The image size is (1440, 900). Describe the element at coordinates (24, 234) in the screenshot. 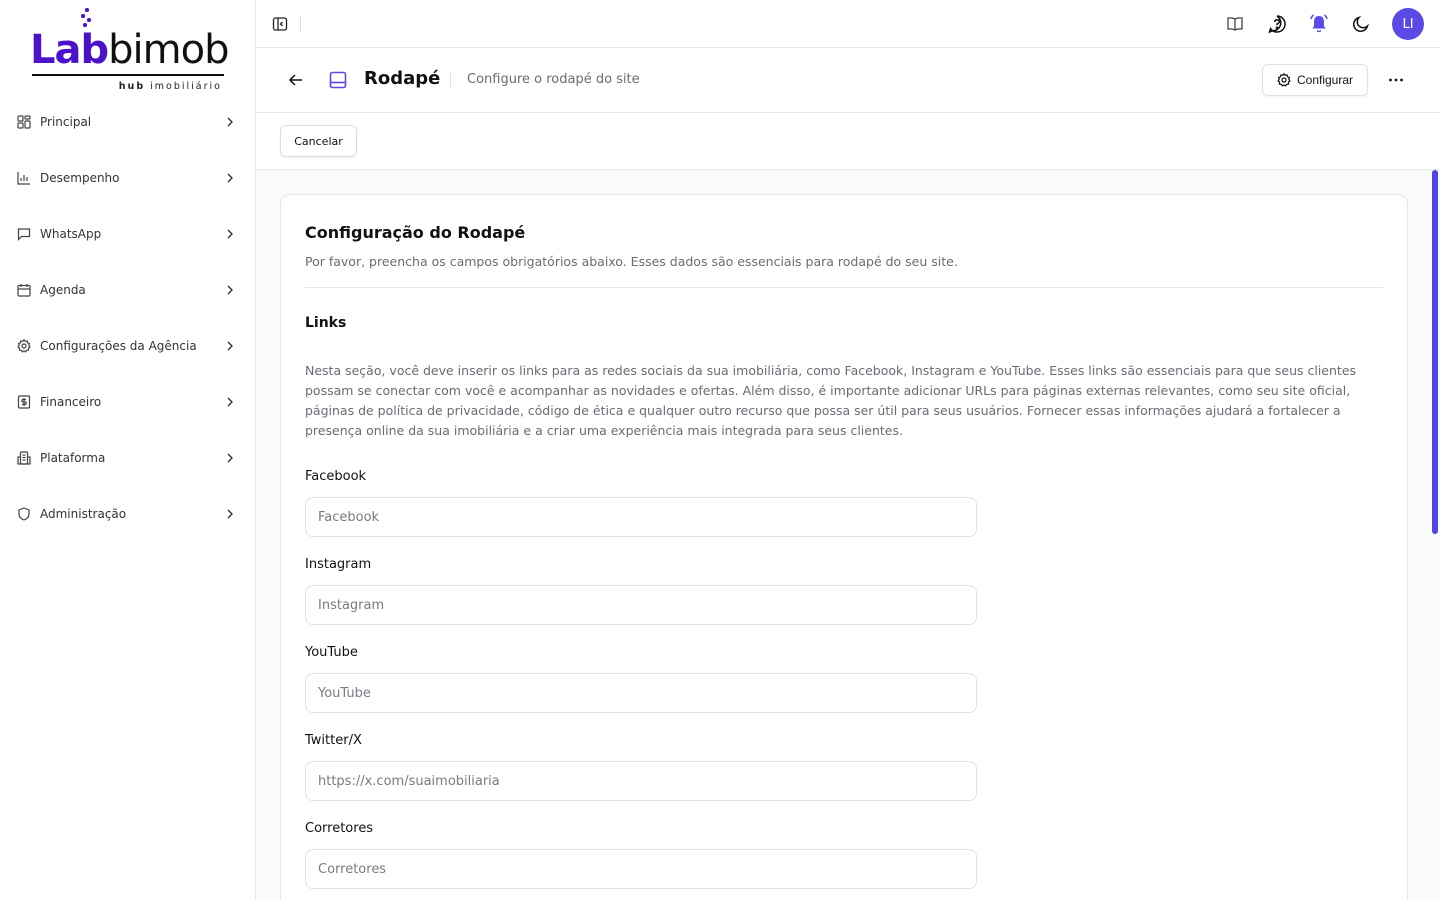

I see `message-icon` at that location.